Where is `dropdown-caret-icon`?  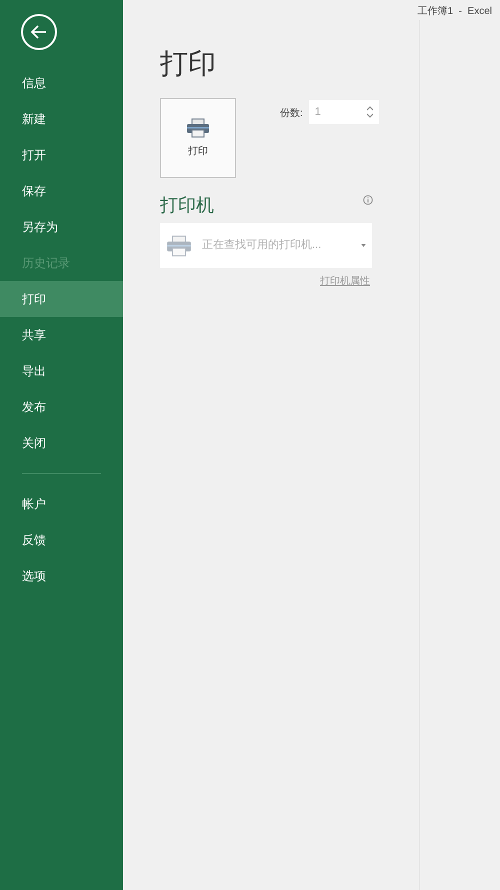 dropdown-caret-icon is located at coordinates (363, 245).